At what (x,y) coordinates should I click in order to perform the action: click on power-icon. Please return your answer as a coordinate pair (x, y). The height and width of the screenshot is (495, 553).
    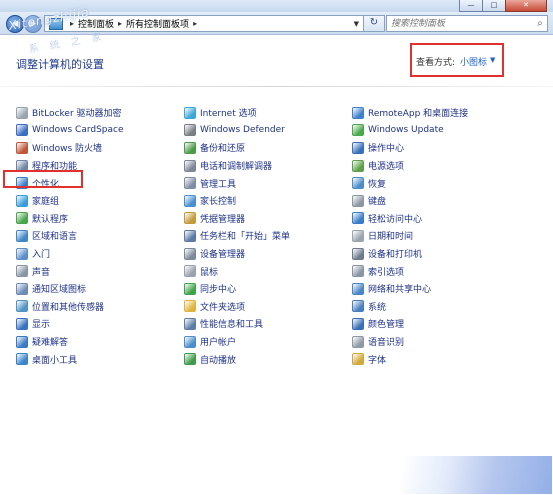
    Looking at the image, I should click on (358, 165).